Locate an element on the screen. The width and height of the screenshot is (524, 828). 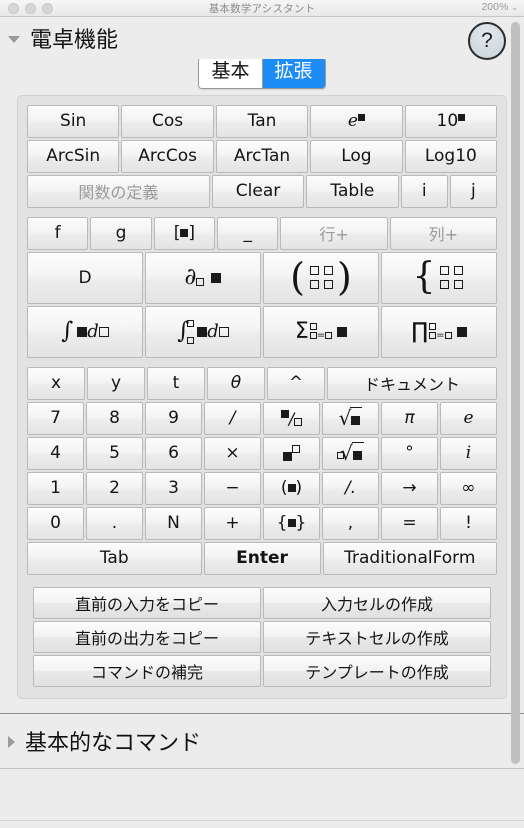
button-numeric-n: N is located at coordinates (173, 523).